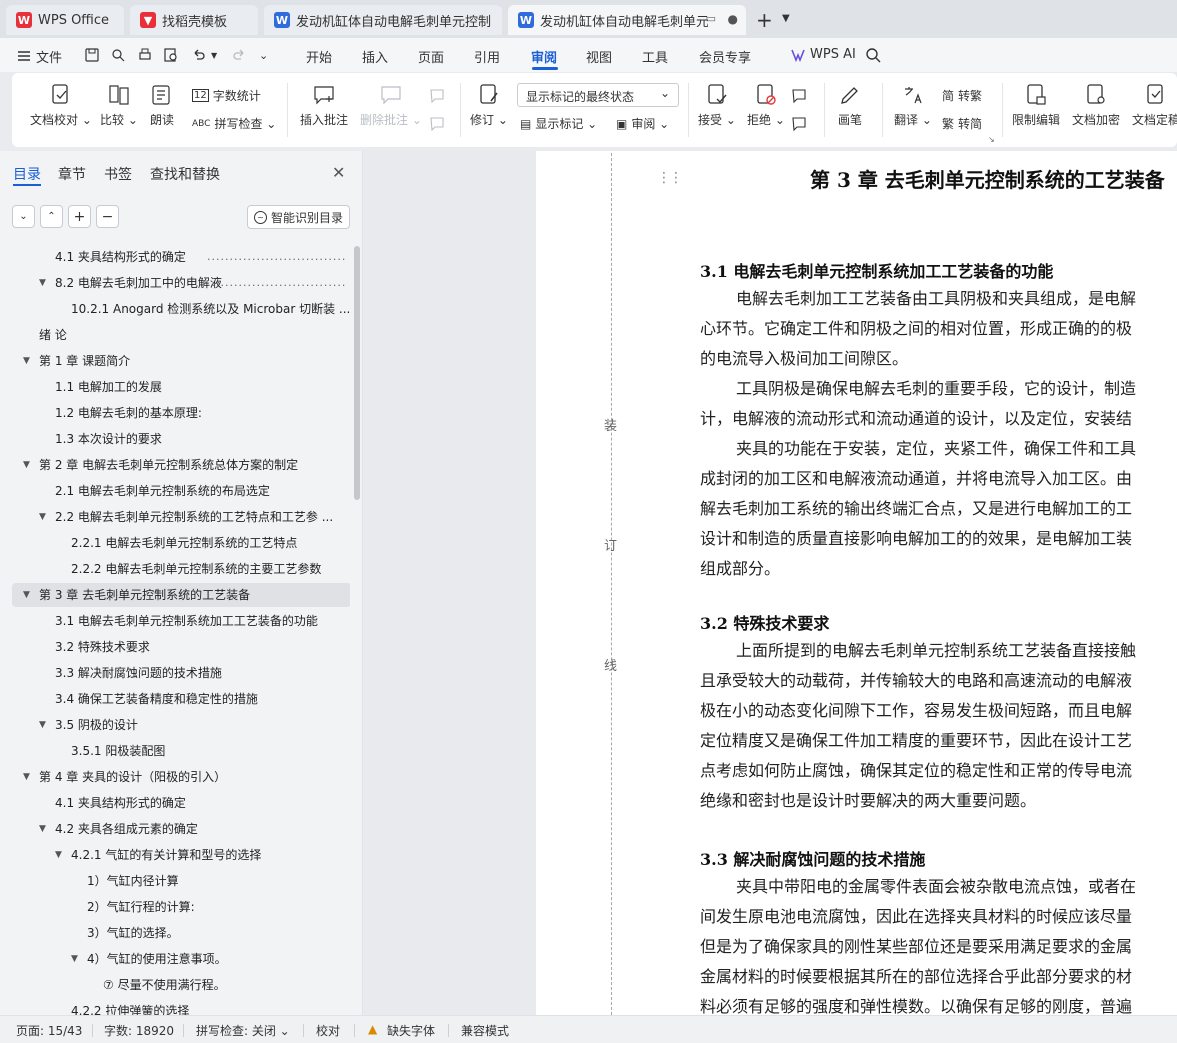 The width and height of the screenshot is (1177, 1043). What do you see at coordinates (766, 105) in the screenshot?
I see `reject-button: 拒绝 ⌄` at bounding box center [766, 105].